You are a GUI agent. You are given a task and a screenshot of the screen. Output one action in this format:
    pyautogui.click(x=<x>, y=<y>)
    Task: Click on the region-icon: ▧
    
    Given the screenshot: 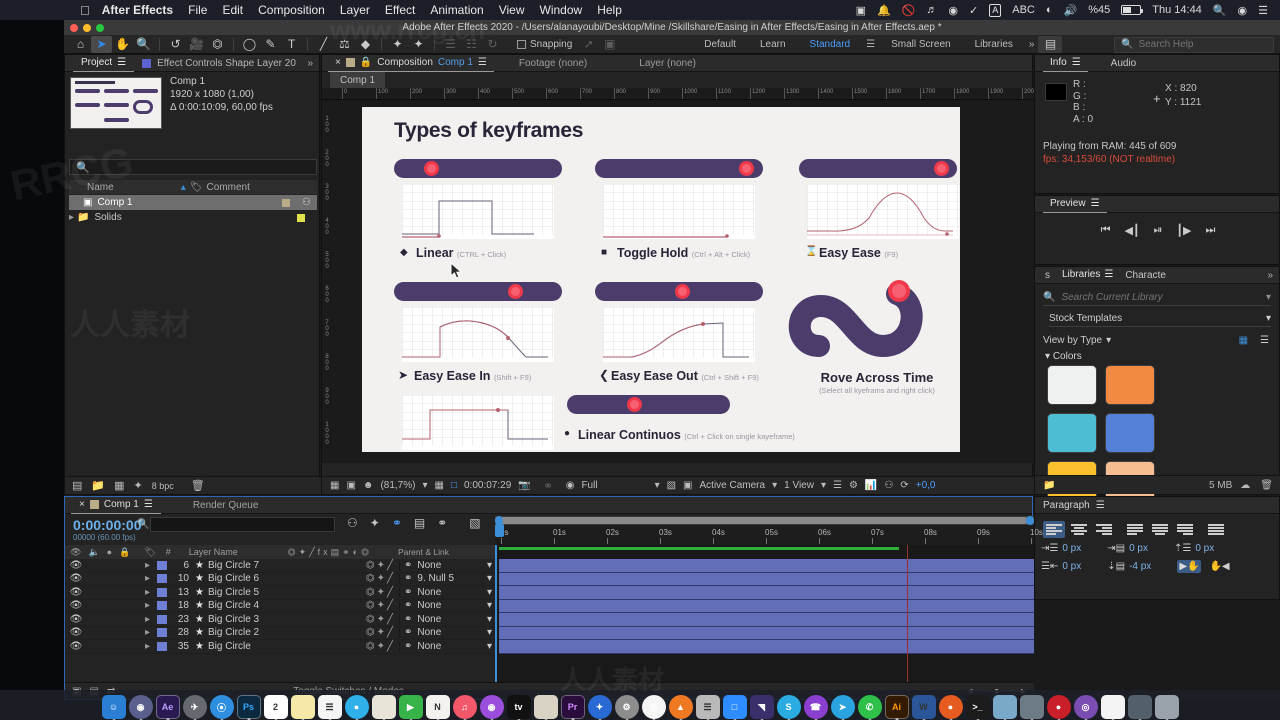 What is the action you would take?
    pyautogui.click(x=671, y=485)
    